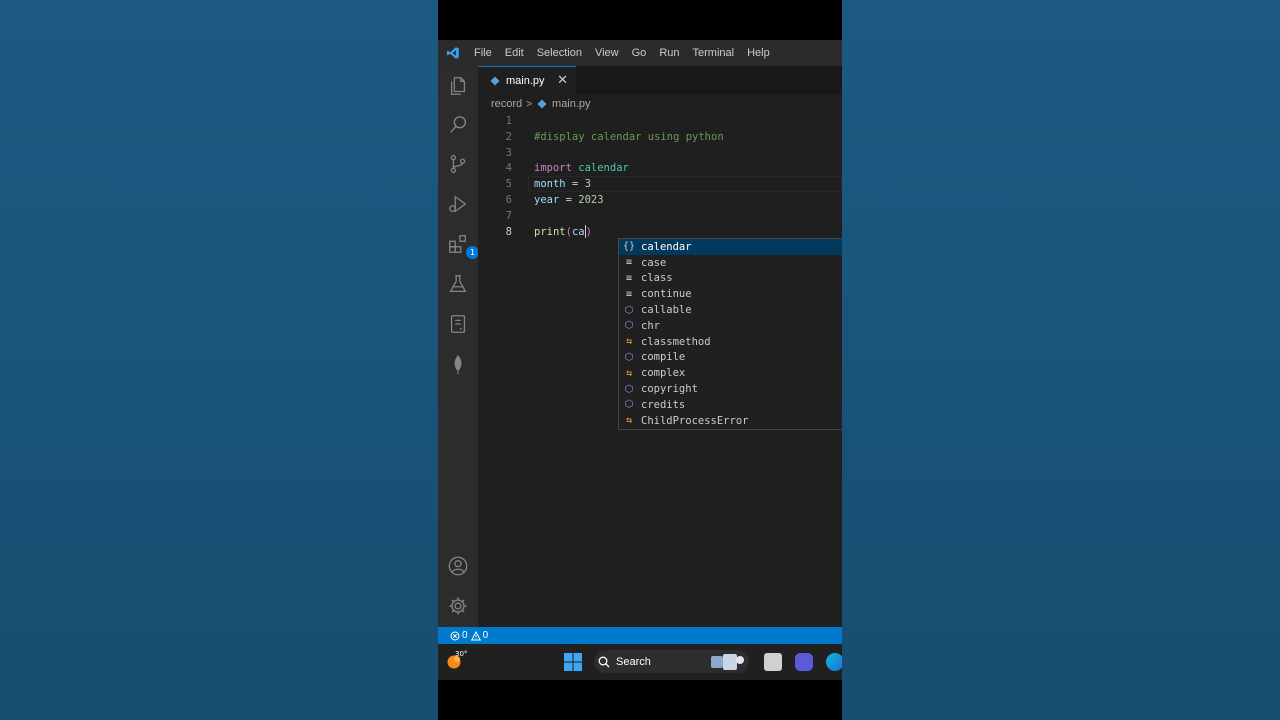 The width and height of the screenshot is (1280, 720). I want to click on suggestion-label: copyright, so click(669, 389).